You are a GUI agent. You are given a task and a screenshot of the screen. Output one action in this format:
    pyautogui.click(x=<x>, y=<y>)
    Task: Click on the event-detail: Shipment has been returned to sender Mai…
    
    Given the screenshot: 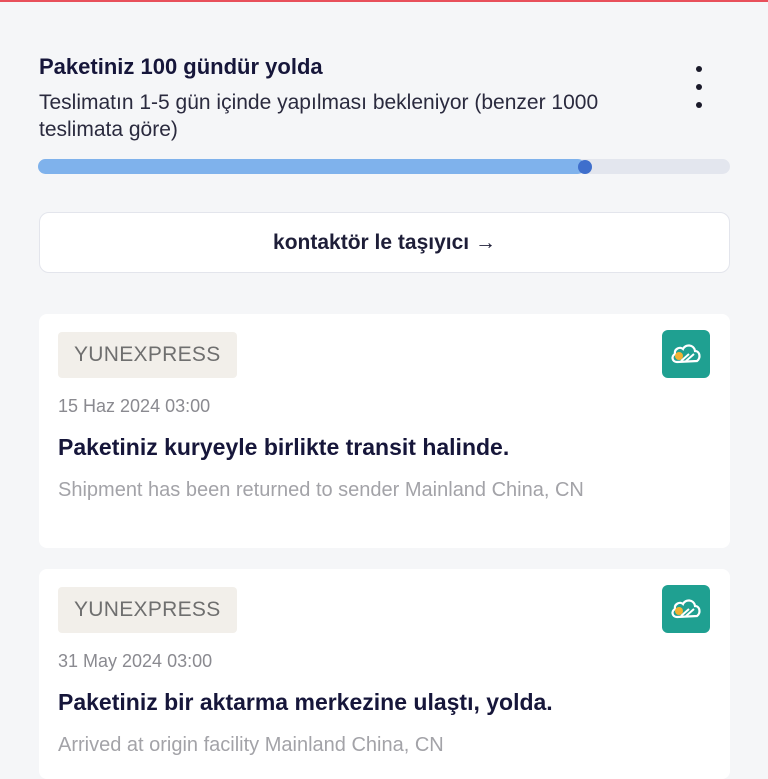 What is the action you would take?
    pyautogui.click(x=321, y=490)
    